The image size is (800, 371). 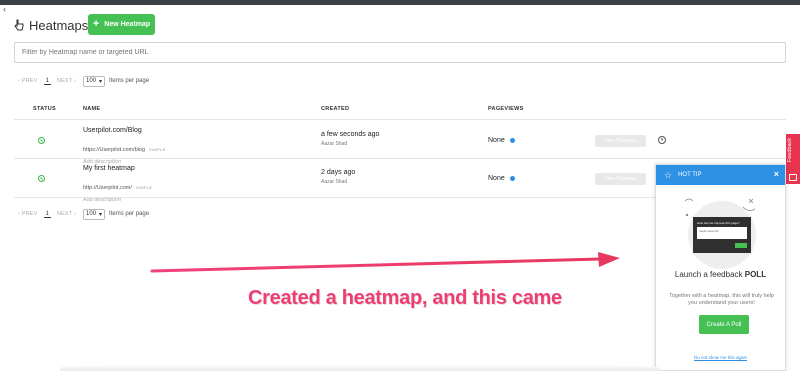 What do you see at coordinates (718, 223) in the screenshot?
I see `illustration-question: How can we improve this page?` at bounding box center [718, 223].